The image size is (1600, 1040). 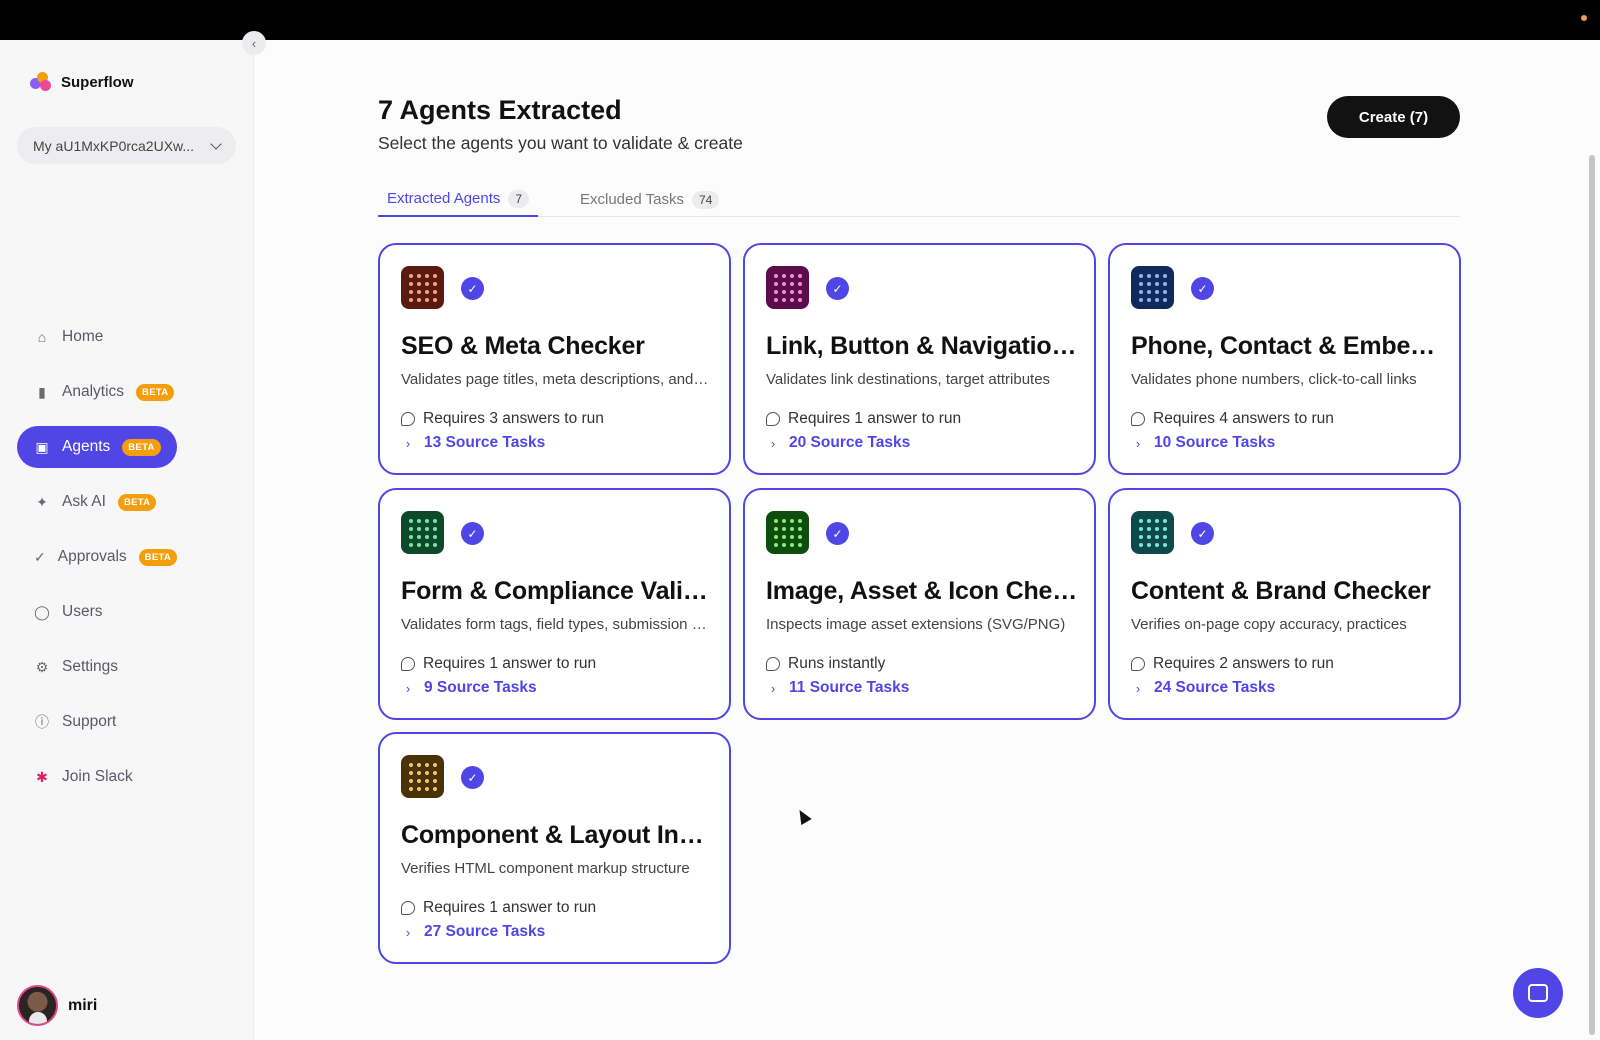 What do you see at coordinates (82, 611) in the screenshot?
I see `nav-label: Users` at bounding box center [82, 611].